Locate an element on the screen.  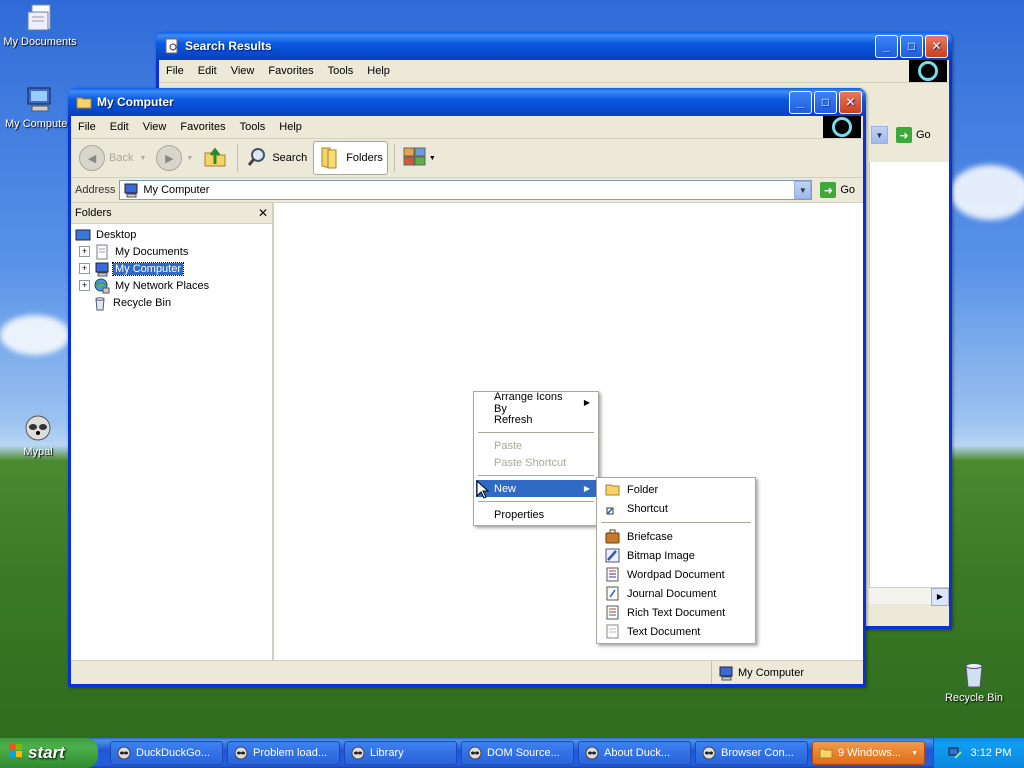
cloud is located at coordinates (987, 192).